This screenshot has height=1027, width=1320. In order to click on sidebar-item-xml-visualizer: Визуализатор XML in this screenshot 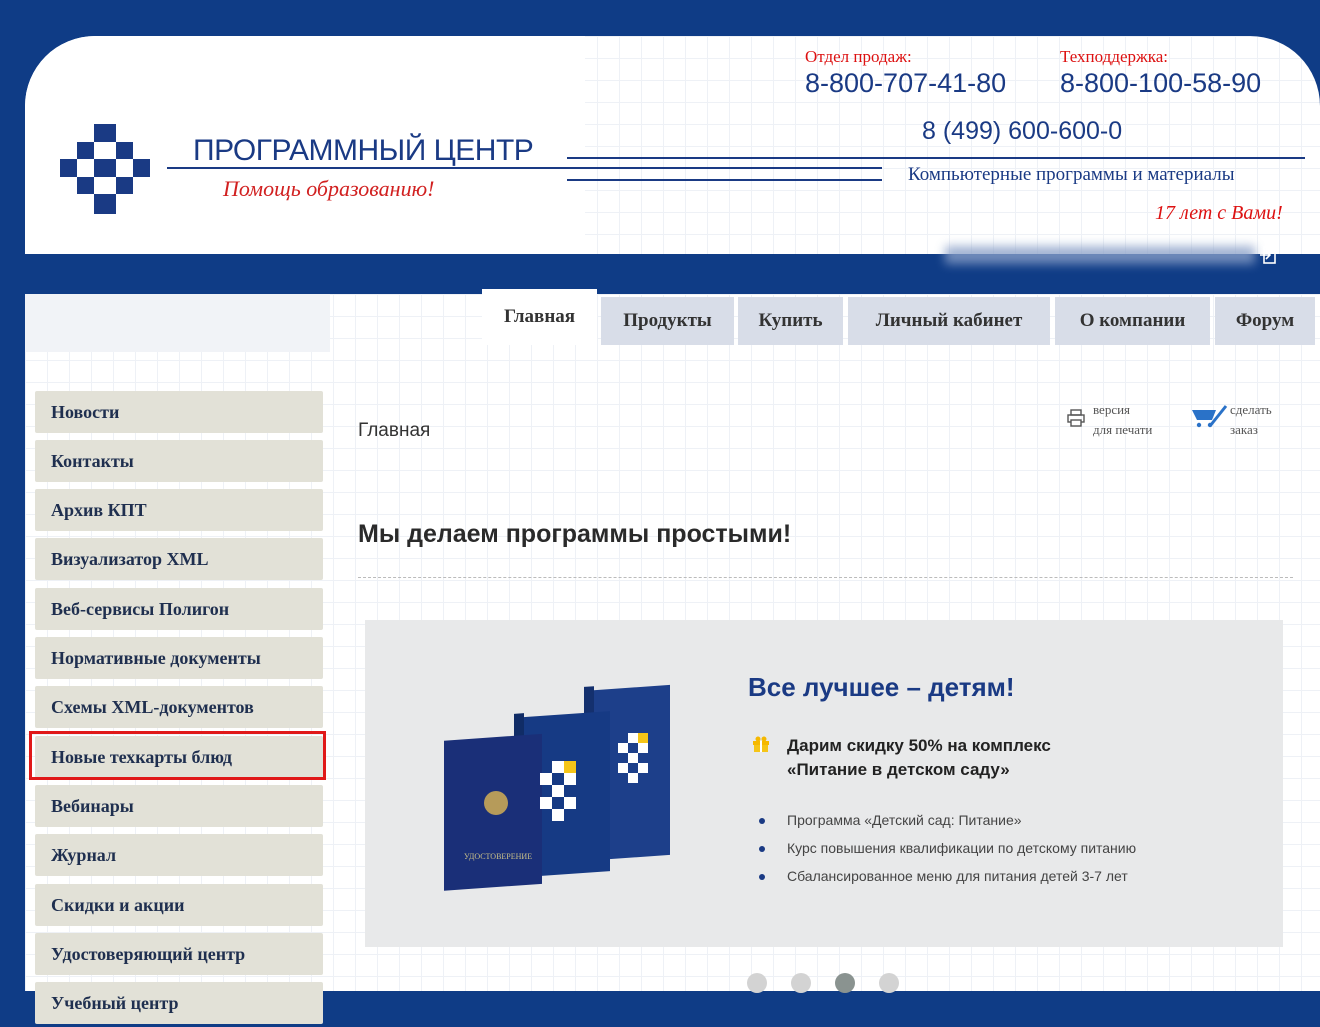, I will do `click(179, 559)`.